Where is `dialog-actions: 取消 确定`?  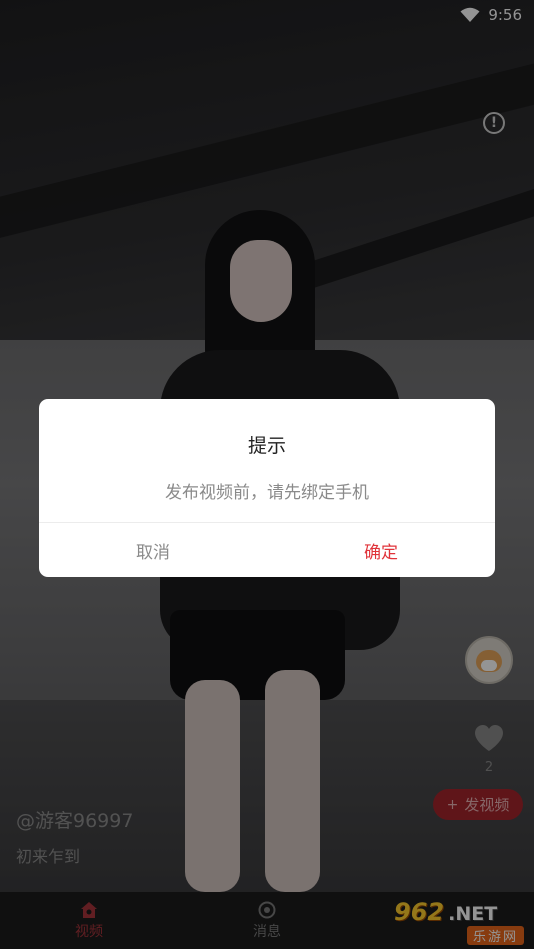 dialog-actions: 取消 确定 is located at coordinates (267, 550).